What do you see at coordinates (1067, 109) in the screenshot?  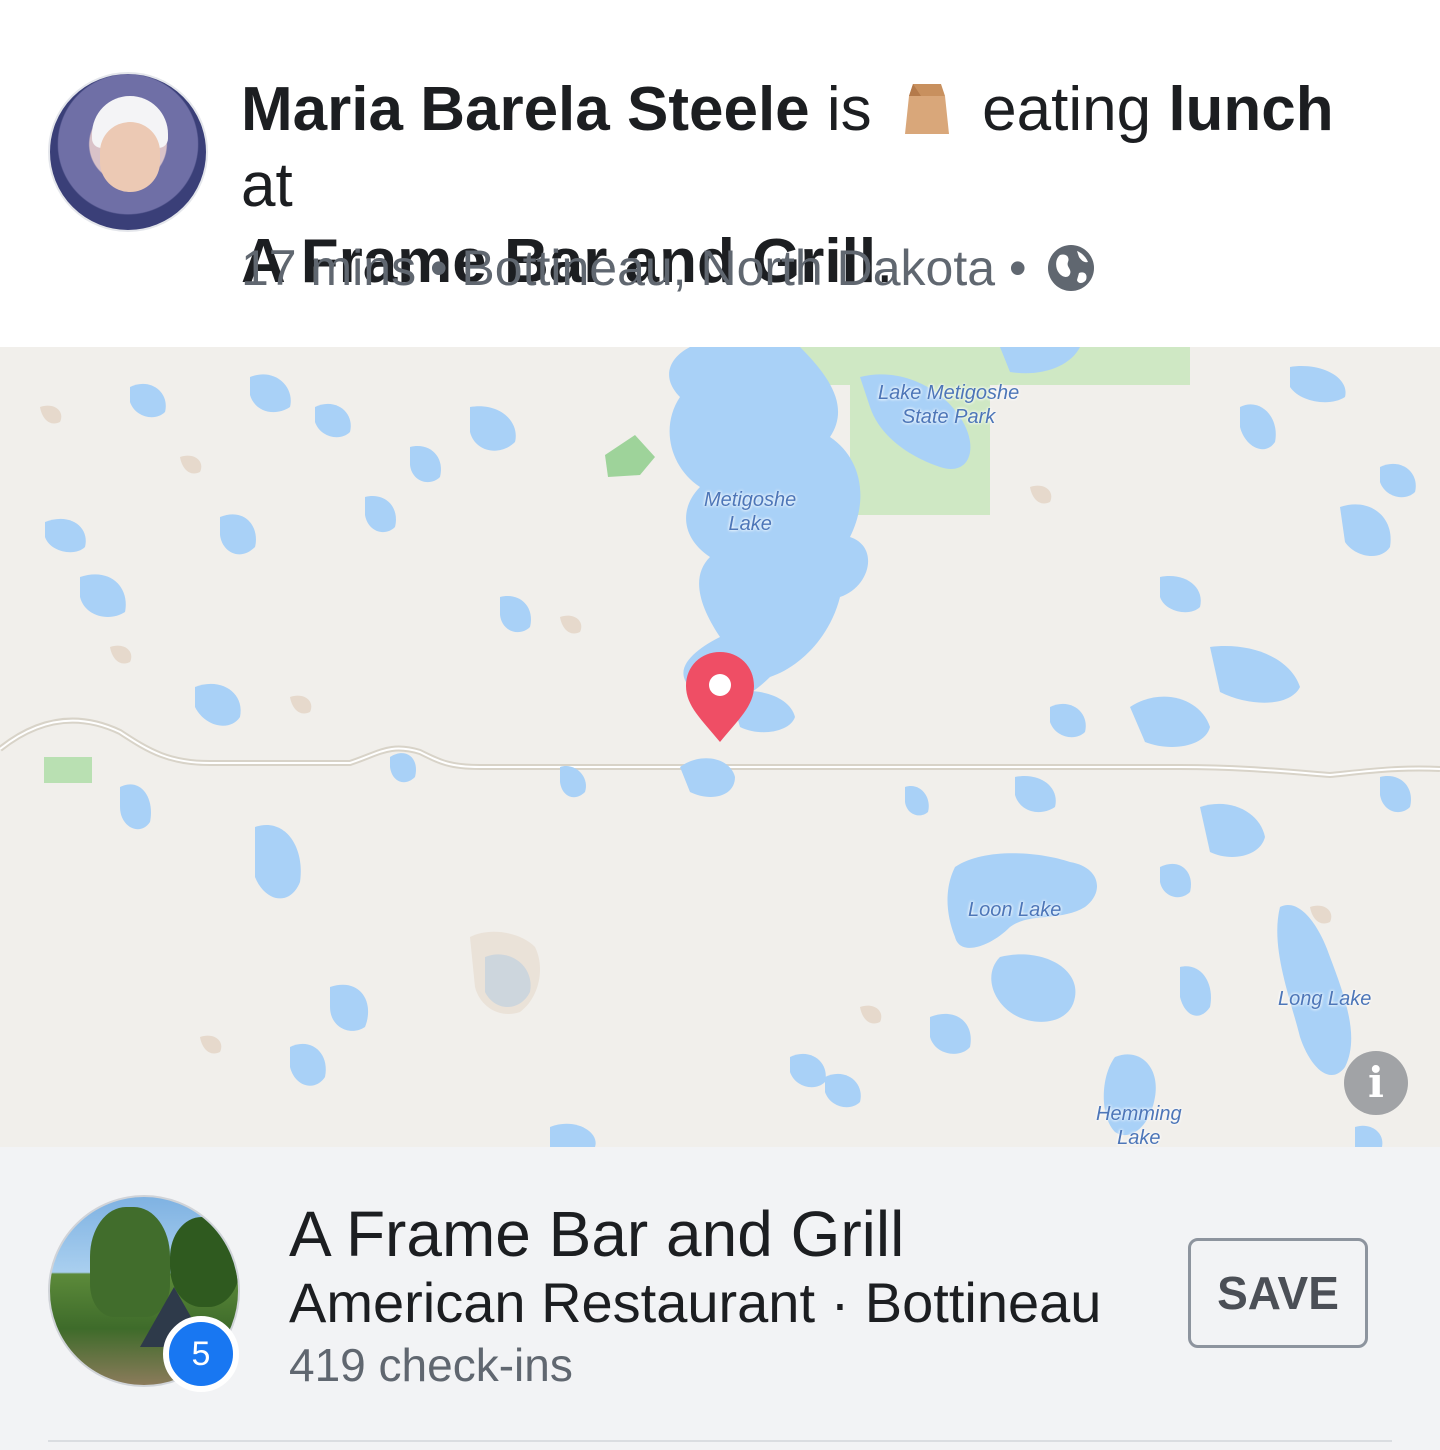 I see `activity-text: eating` at bounding box center [1067, 109].